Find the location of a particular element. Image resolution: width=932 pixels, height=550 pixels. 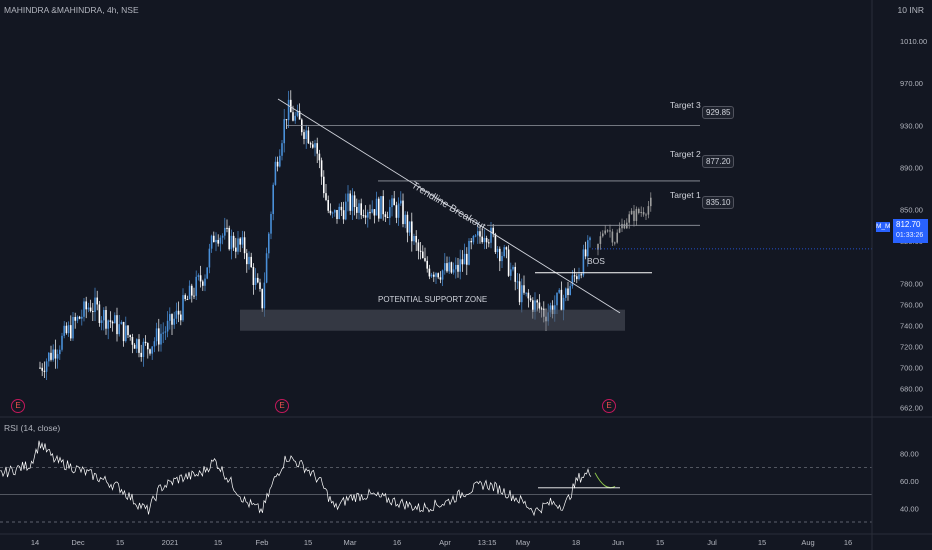

target-2-label: Target 2 is located at coordinates (685, 154).